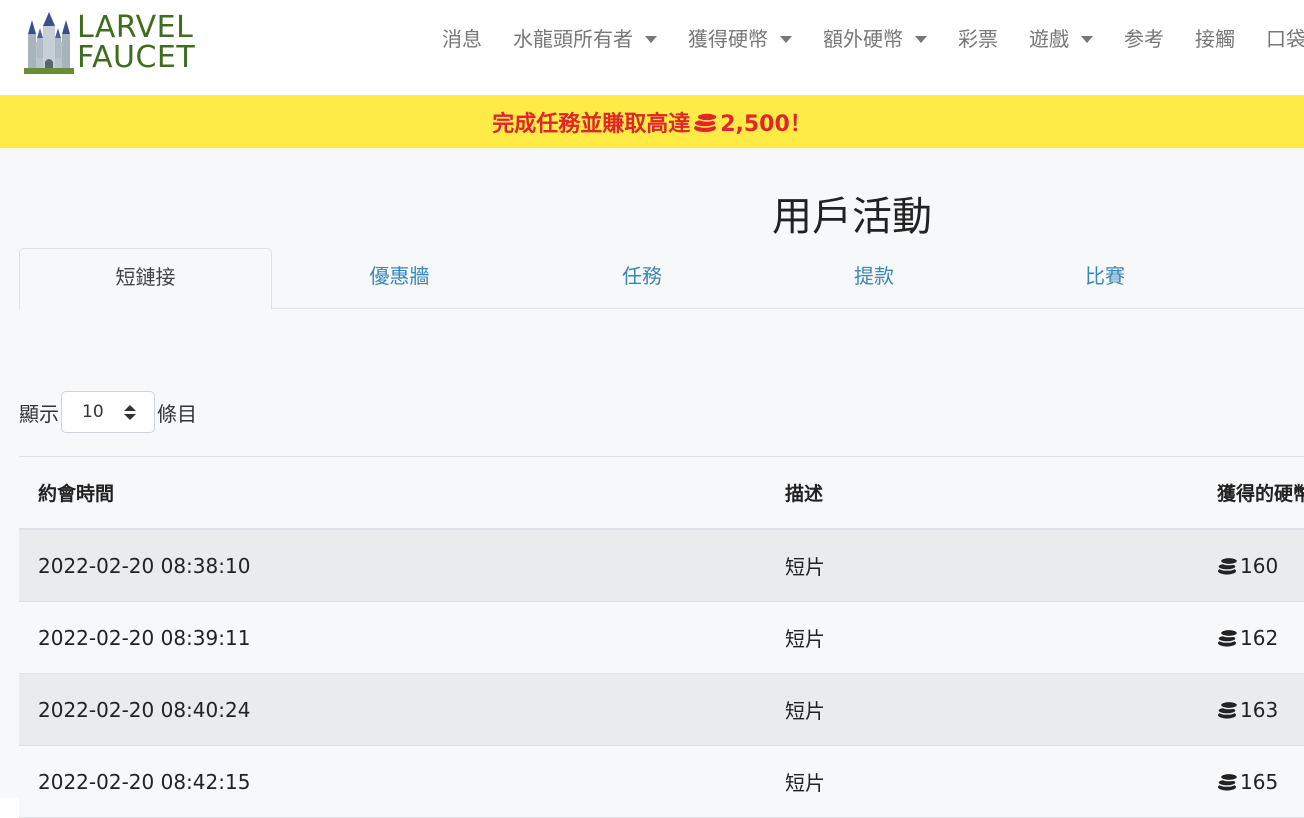 The height and width of the screenshot is (818, 1304). I want to click on brand-name: LARVEL FAUCET, so click(136, 43).